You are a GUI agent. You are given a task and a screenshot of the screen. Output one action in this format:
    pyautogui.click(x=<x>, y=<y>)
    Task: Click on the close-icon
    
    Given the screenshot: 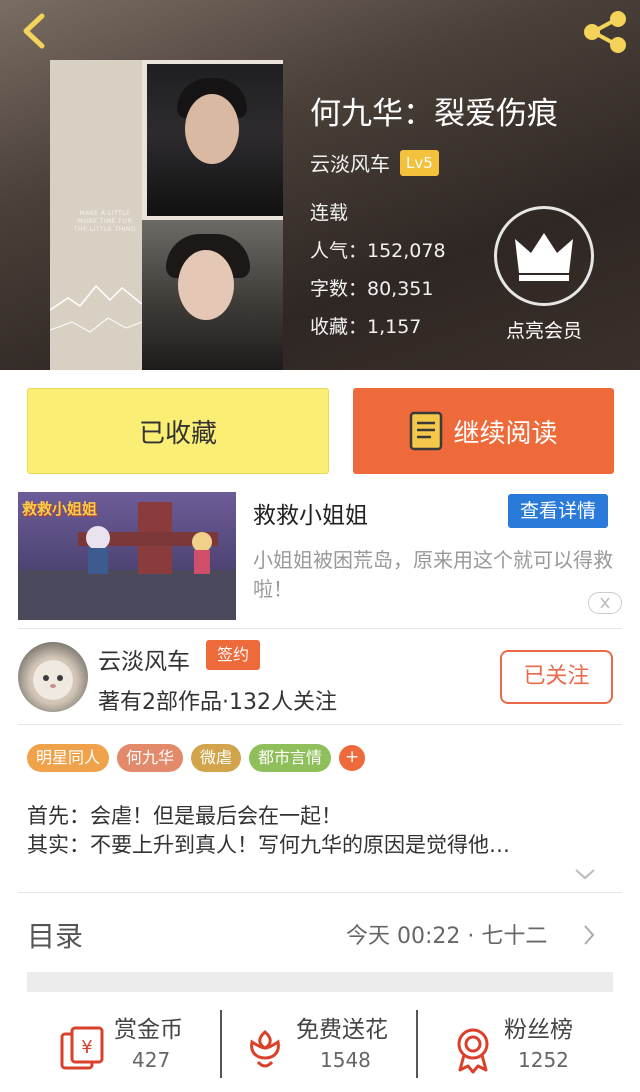 What is the action you would take?
    pyautogui.click(x=605, y=603)
    